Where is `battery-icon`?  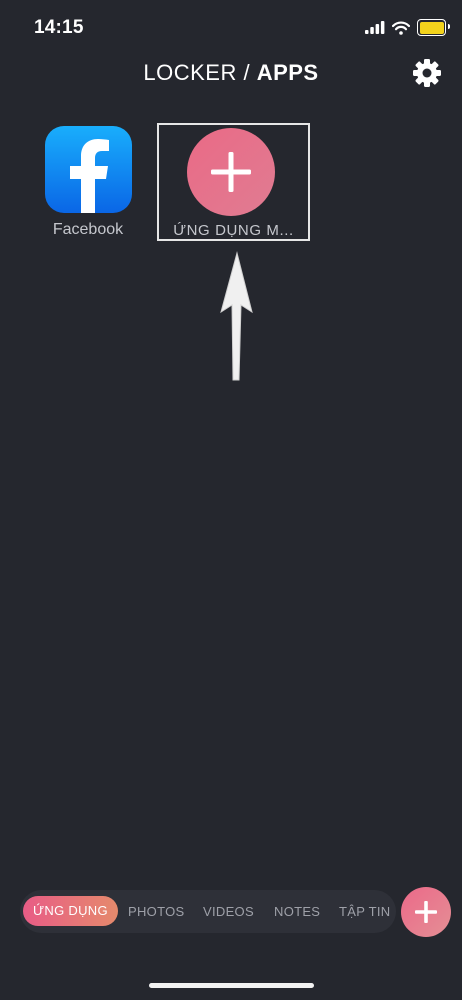 battery-icon is located at coordinates (433, 27).